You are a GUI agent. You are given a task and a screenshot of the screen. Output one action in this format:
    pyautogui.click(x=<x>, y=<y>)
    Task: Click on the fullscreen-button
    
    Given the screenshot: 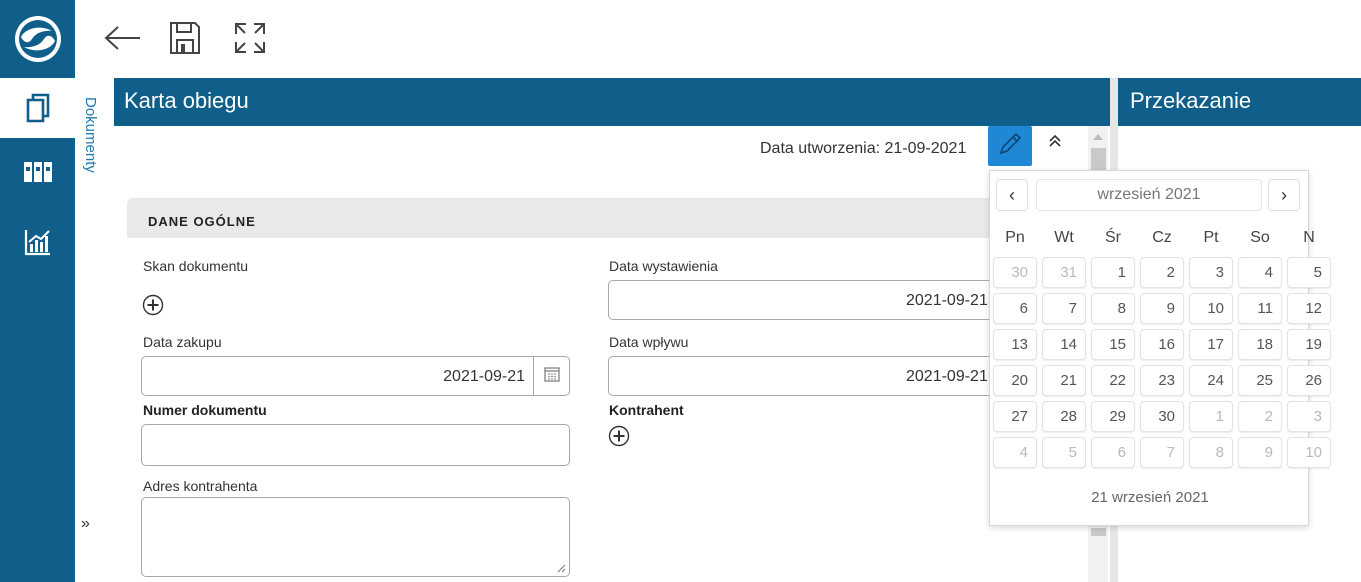 What is the action you would take?
    pyautogui.click(x=250, y=40)
    